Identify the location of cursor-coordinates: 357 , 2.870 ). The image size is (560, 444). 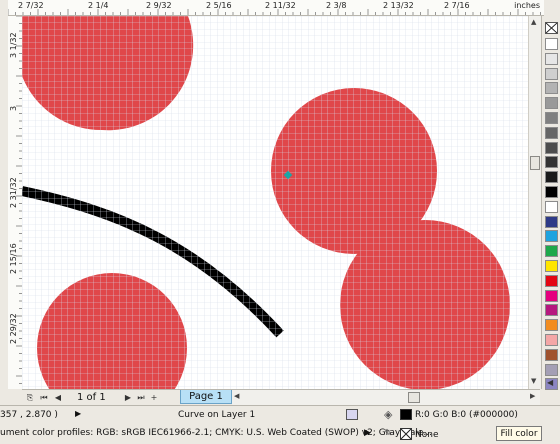
(29, 415).